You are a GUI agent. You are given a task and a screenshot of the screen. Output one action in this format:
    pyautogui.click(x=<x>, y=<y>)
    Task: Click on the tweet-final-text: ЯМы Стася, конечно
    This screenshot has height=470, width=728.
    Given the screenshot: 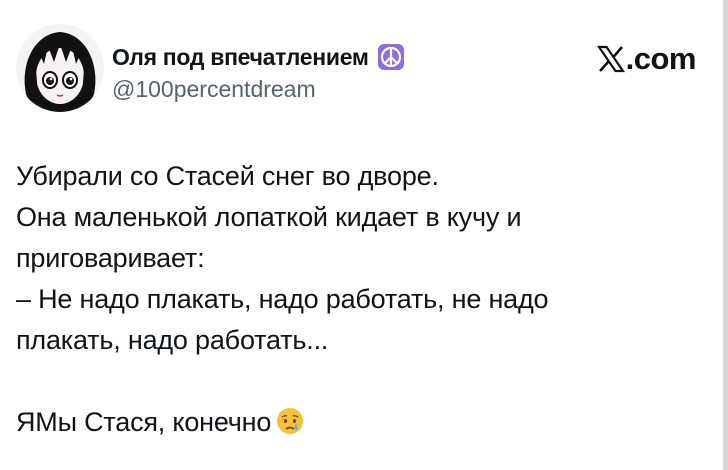 What is the action you would take?
    pyautogui.click(x=144, y=422)
    